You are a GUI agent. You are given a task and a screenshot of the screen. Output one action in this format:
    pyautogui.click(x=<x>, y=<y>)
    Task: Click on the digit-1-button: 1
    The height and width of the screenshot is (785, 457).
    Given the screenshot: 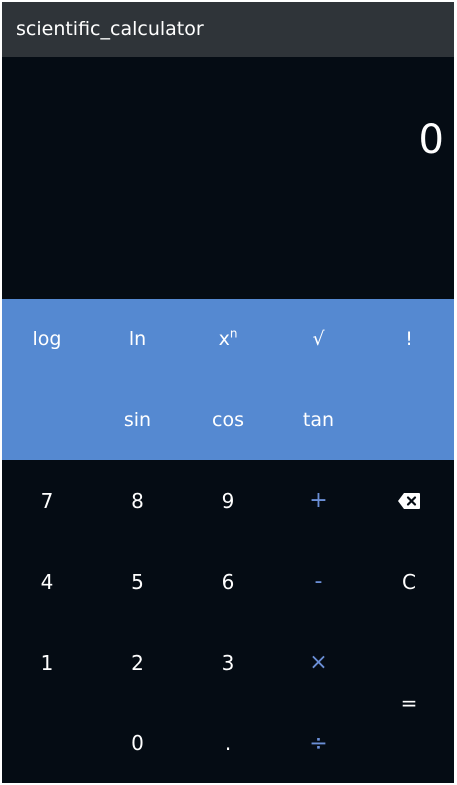 What is the action you would take?
    pyautogui.click(x=47, y=662)
    